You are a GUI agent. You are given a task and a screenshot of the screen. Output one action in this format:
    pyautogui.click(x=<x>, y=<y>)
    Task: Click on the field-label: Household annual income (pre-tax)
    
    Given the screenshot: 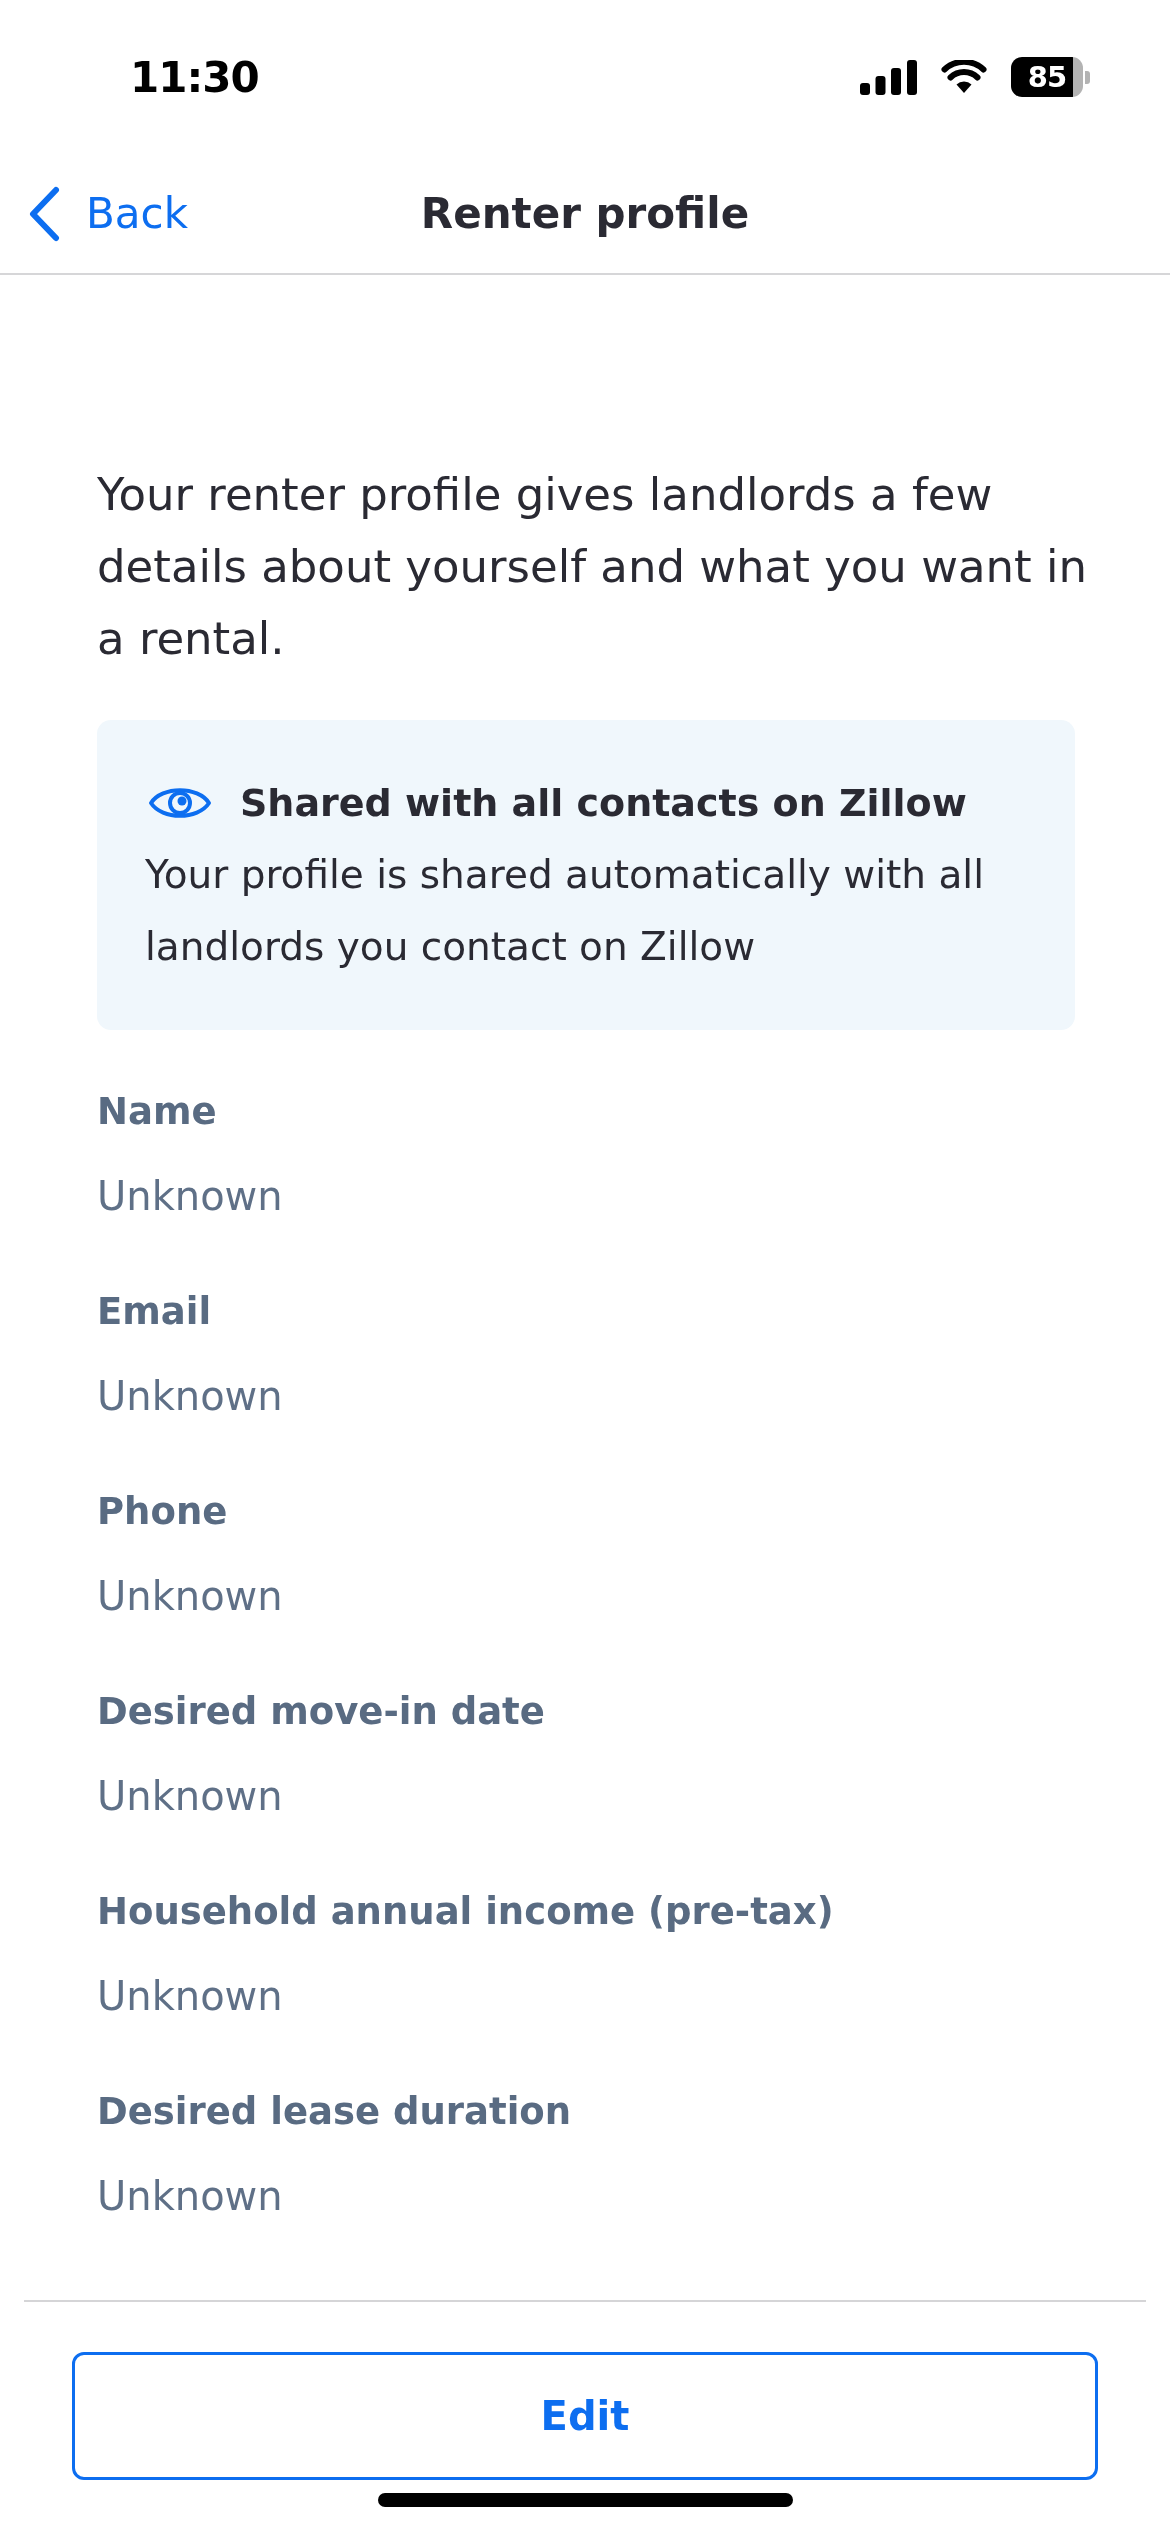 What is the action you would take?
    pyautogui.click(x=465, y=1912)
    